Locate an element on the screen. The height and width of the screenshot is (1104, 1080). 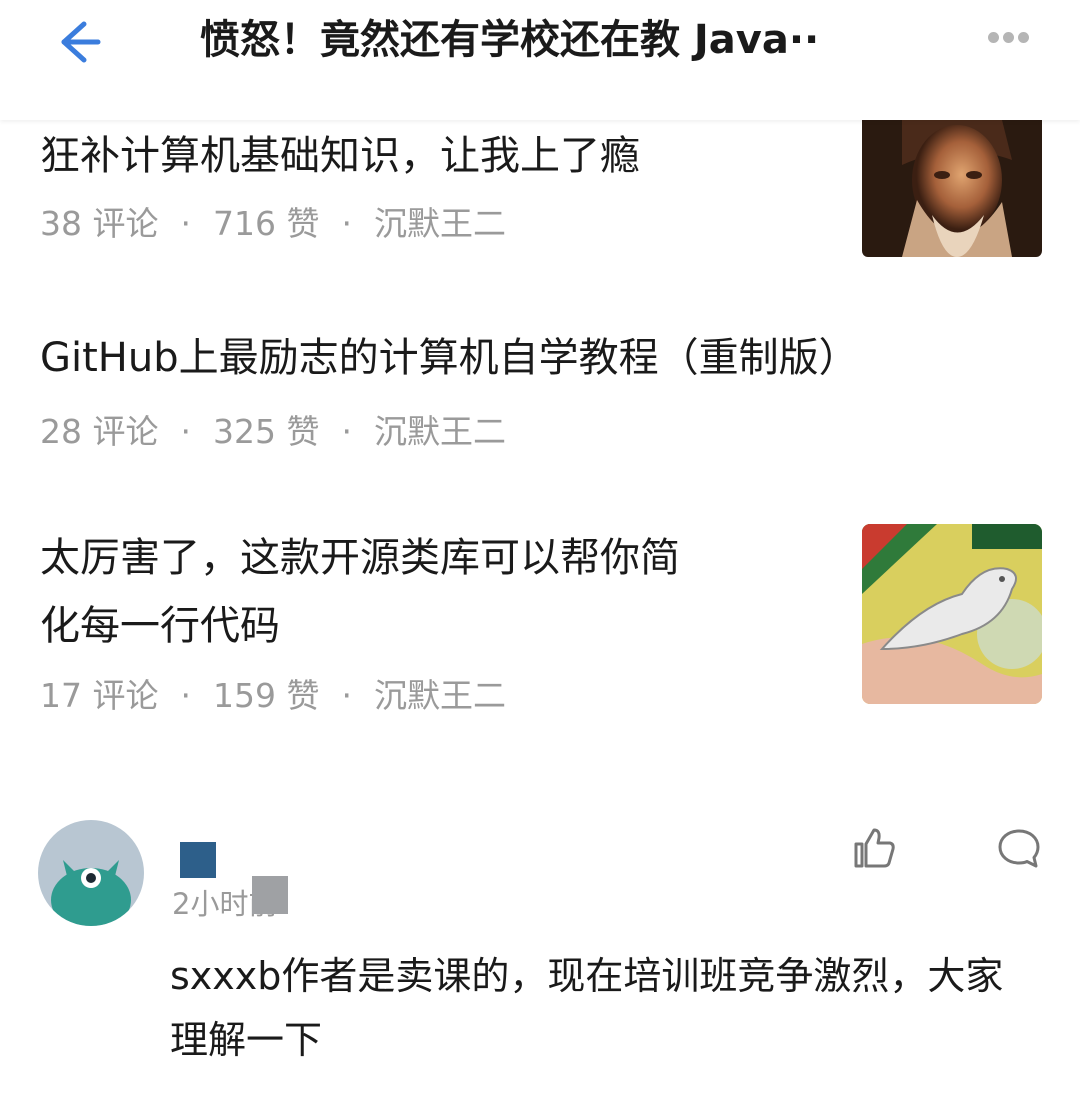
comment-bubble-icon is located at coordinates (1019, 848).